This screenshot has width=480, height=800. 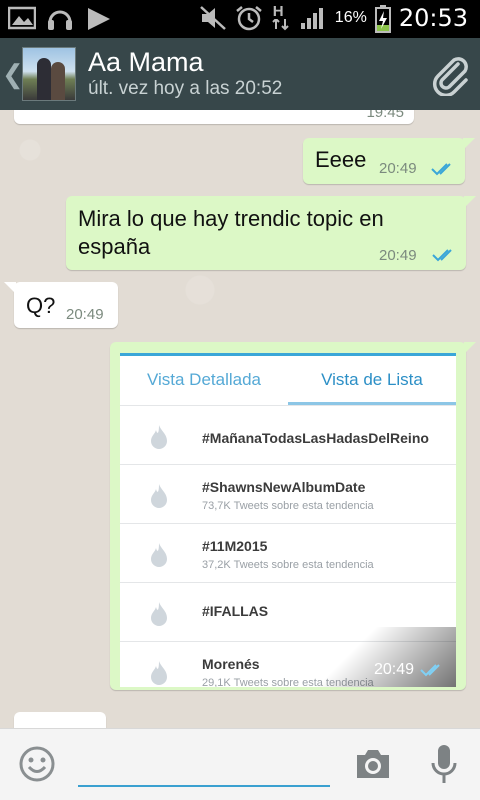 I want to click on chat-header: ❮ Aa Mama últ. vez hoy a las 20:52, so click(x=240, y=74).